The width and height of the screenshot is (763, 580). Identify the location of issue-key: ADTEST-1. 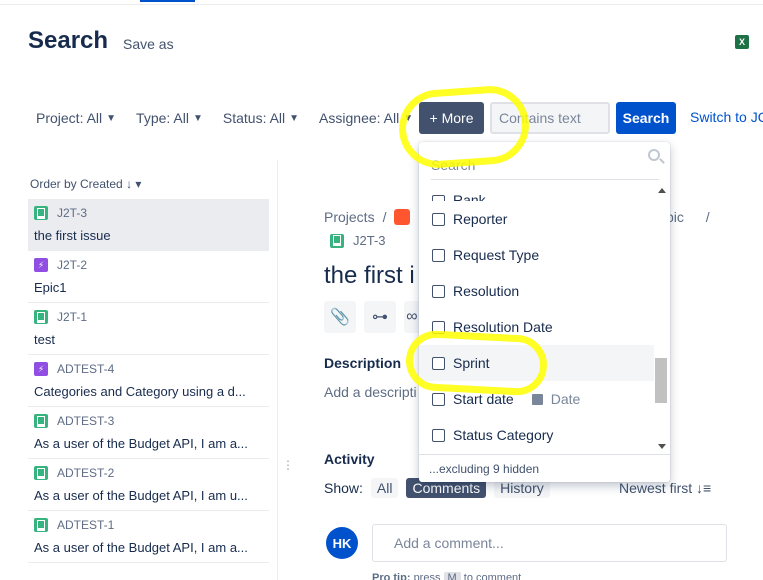
(86, 525).